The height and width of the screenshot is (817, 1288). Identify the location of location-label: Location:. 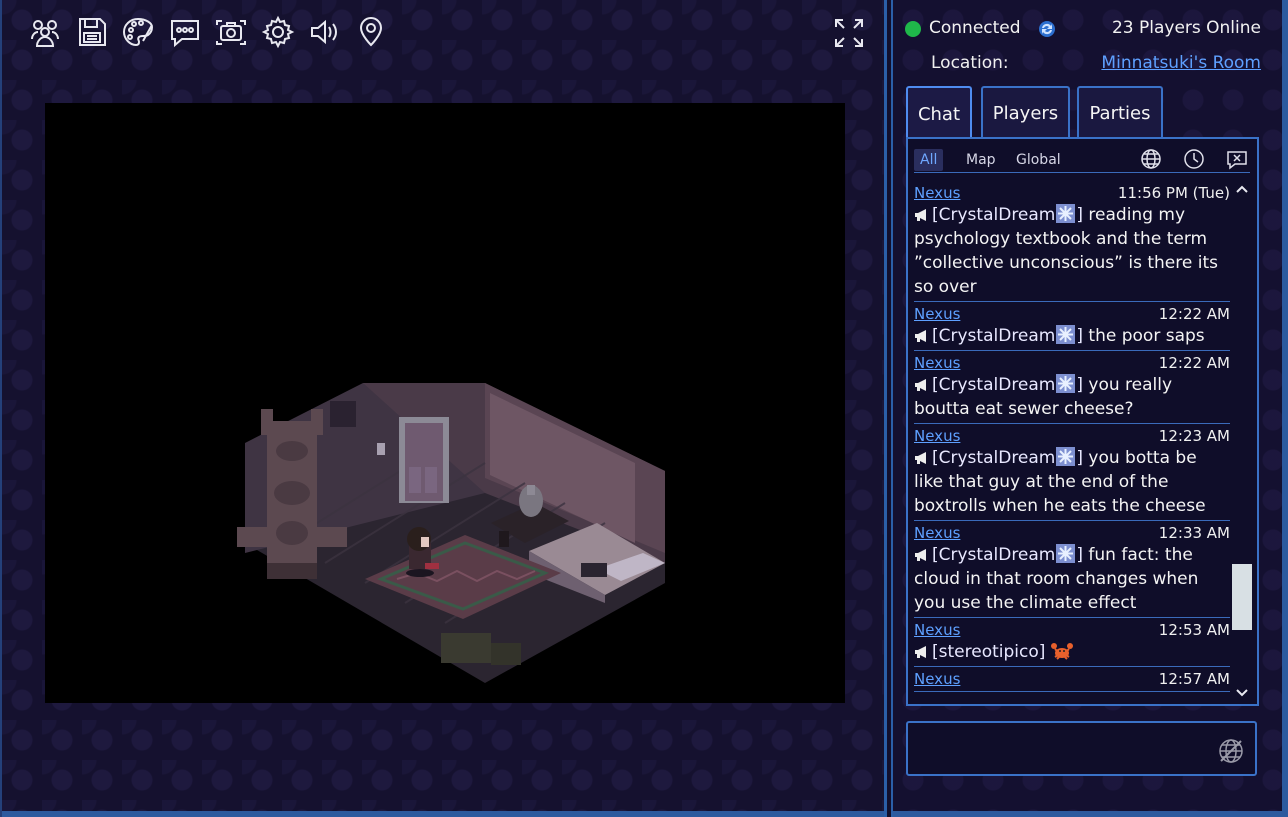
(970, 63).